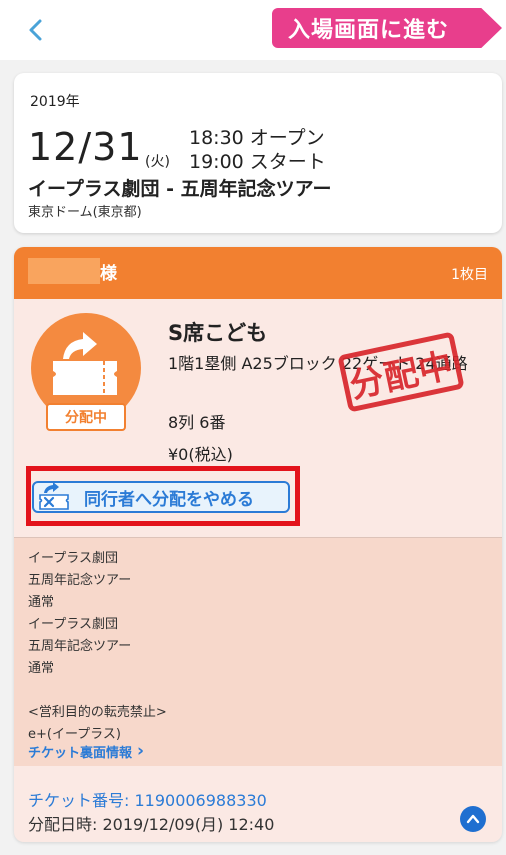 The image size is (506, 855). What do you see at coordinates (141, 751) in the screenshot?
I see `chevron-right-icon: ›` at bounding box center [141, 751].